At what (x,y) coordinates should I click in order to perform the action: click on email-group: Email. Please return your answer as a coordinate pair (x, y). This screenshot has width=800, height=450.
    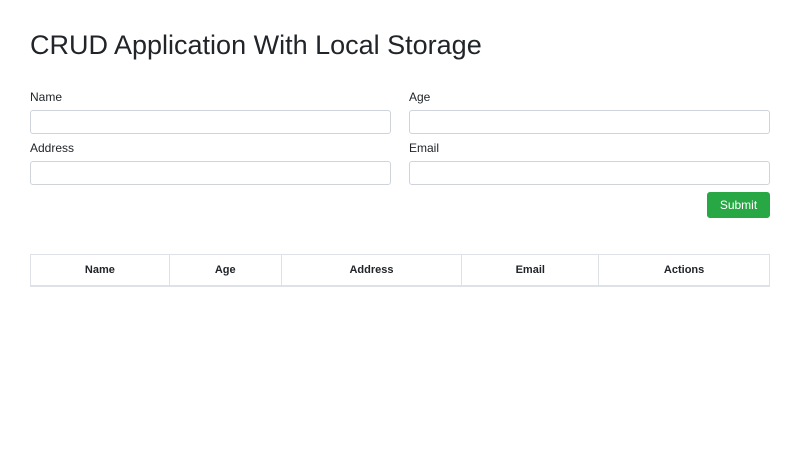
    Looking at the image, I should click on (589, 163).